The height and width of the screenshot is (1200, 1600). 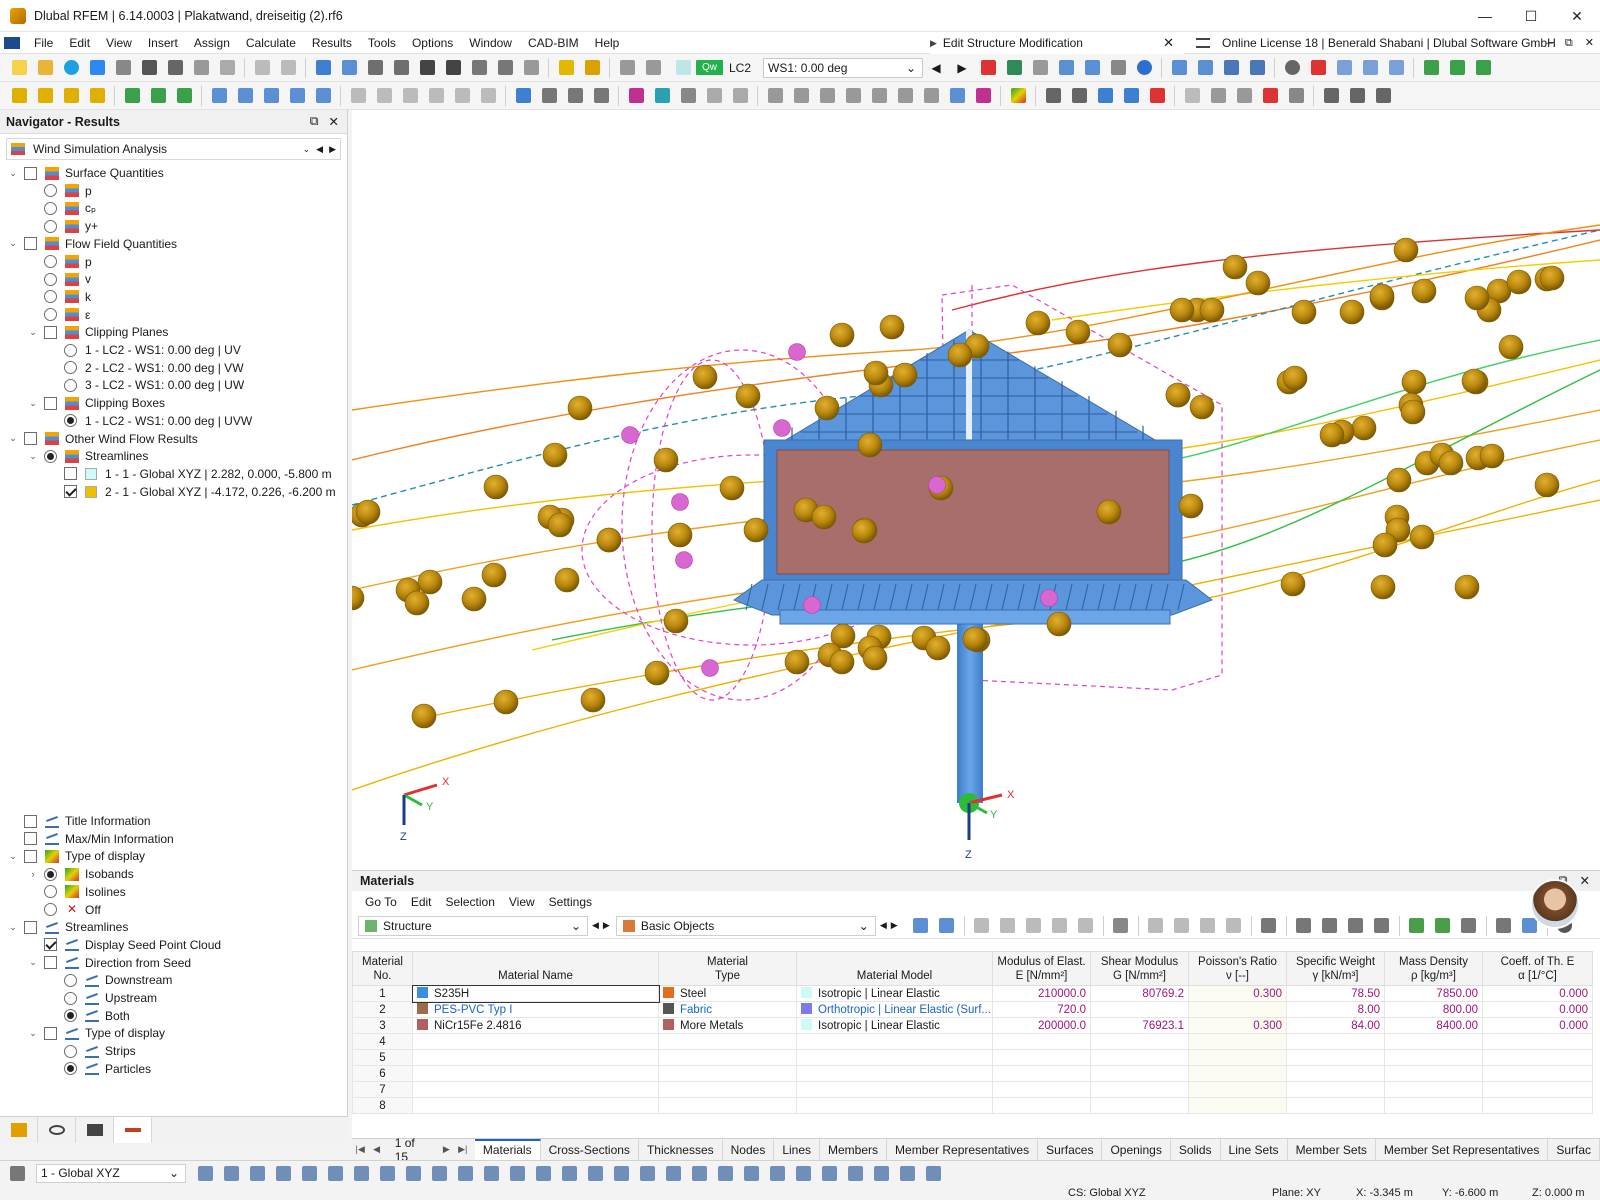 What do you see at coordinates (1014, 68) in the screenshot?
I see `results-on-icon` at bounding box center [1014, 68].